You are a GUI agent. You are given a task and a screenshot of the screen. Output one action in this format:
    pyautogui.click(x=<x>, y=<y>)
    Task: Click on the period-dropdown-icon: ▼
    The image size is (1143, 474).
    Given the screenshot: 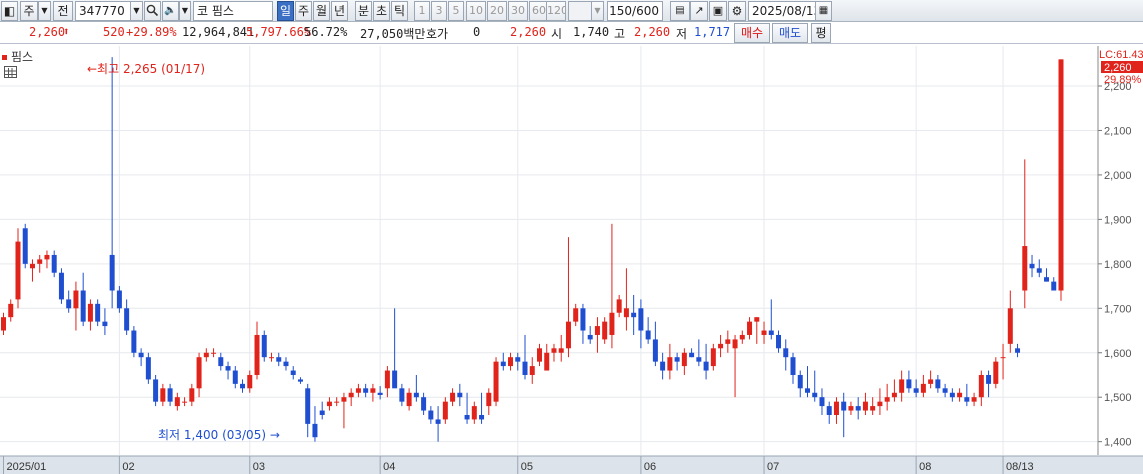 What is the action you would take?
    pyautogui.click(x=597, y=11)
    